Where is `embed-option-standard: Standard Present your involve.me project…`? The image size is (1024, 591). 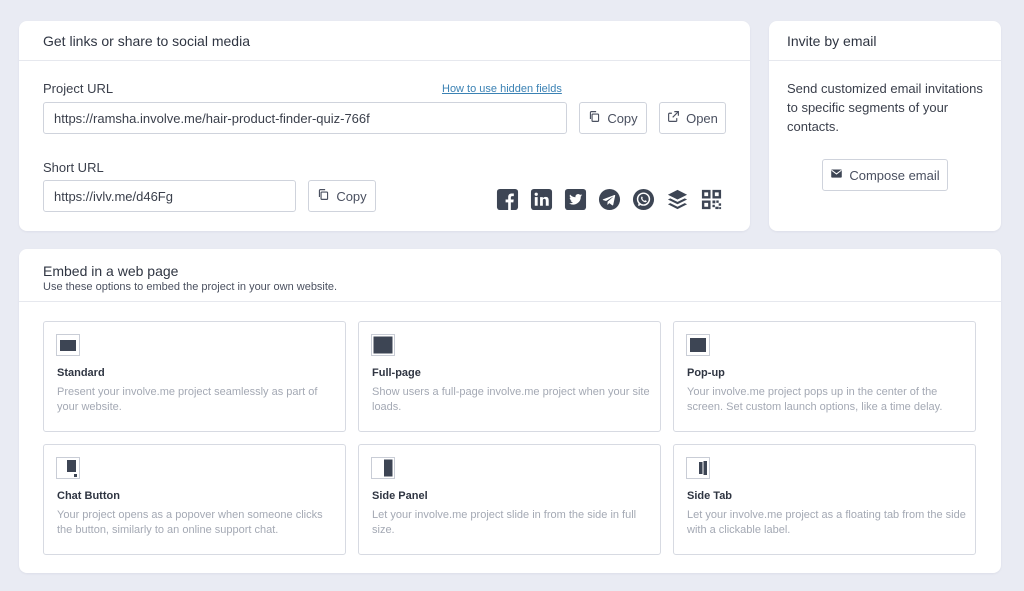 embed-option-standard: Standard Present your involve.me project… is located at coordinates (194, 376).